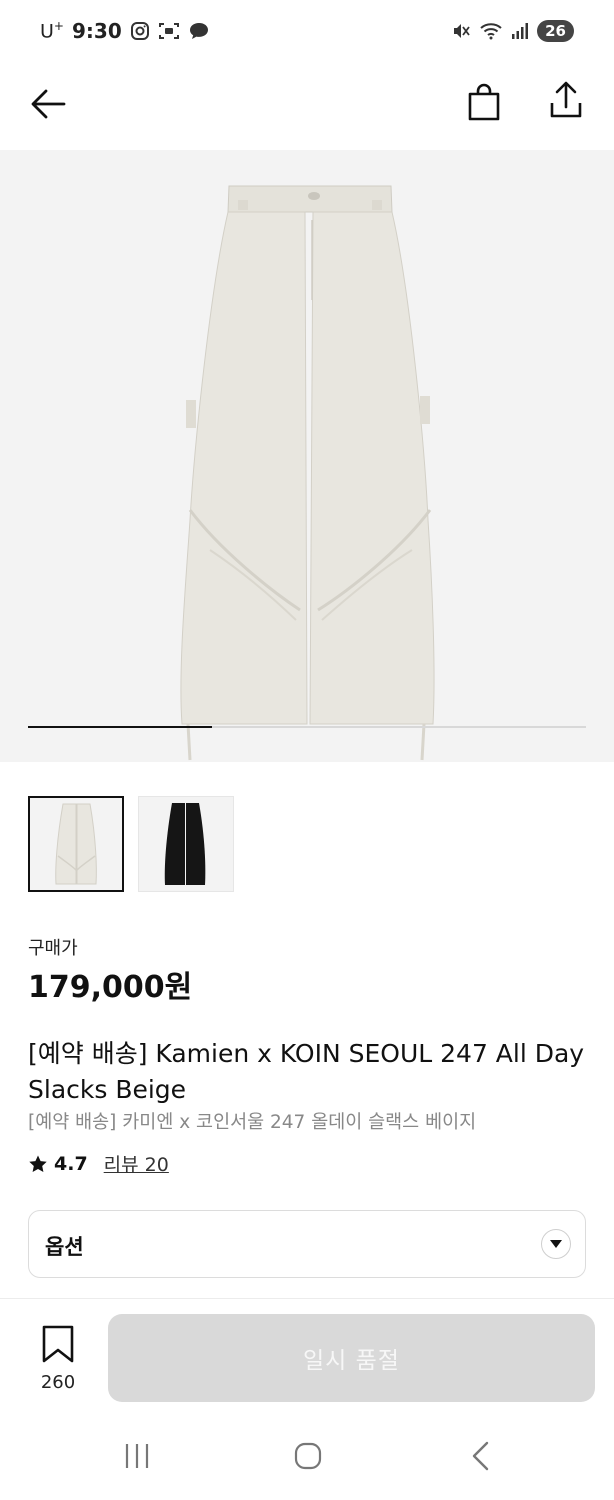 The image size is (614, 1500). What do you see at coordinates (38, 1163) in the screenshot?
I see `star-icon` at bounding box center [38, 1163].